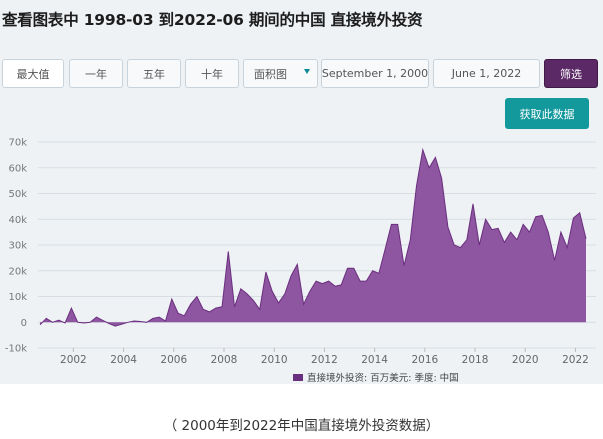  Describe the element at coordinates (547, 113) in the screenshot. I see `fetch-data-button: 获取此数据` at that location.